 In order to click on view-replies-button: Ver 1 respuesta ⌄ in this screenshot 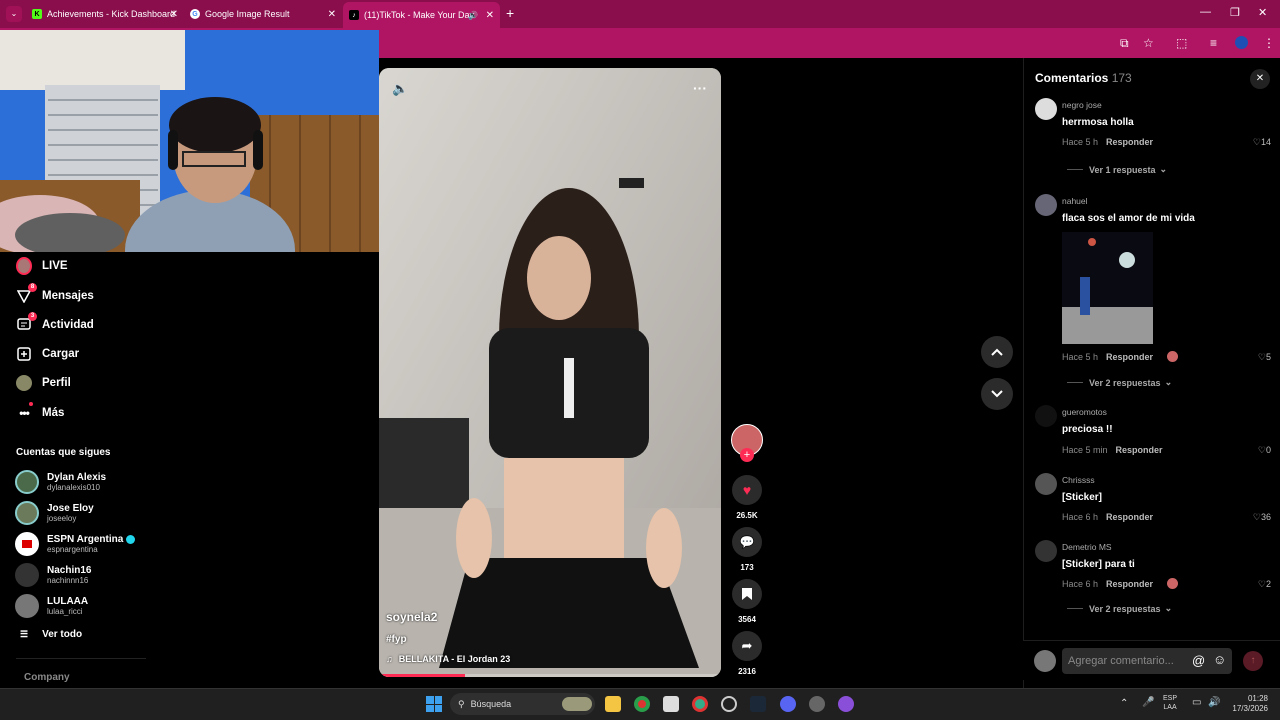, I will do `click(1117, 169)`.